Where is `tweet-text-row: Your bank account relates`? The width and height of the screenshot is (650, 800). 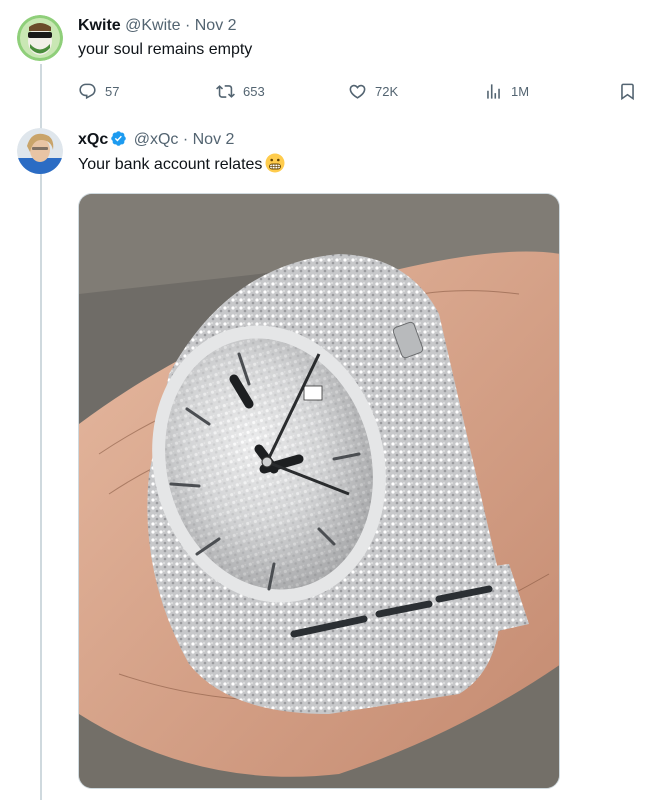 tweet-text-row: Your bank account relates is located at coordinates (357, 164).